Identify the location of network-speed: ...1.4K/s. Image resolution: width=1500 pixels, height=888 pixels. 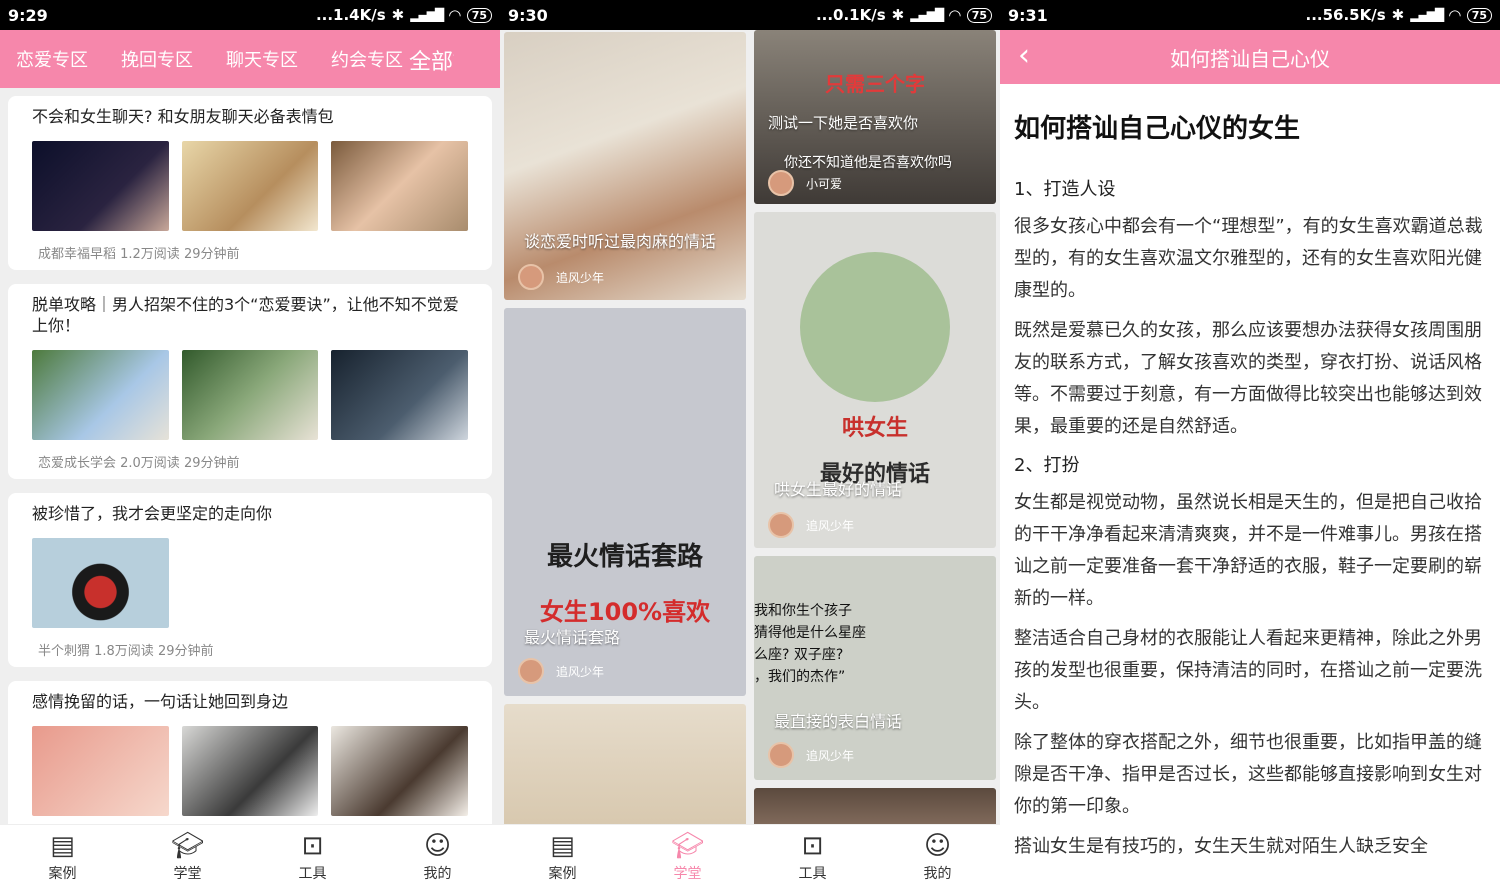
(350, 15).